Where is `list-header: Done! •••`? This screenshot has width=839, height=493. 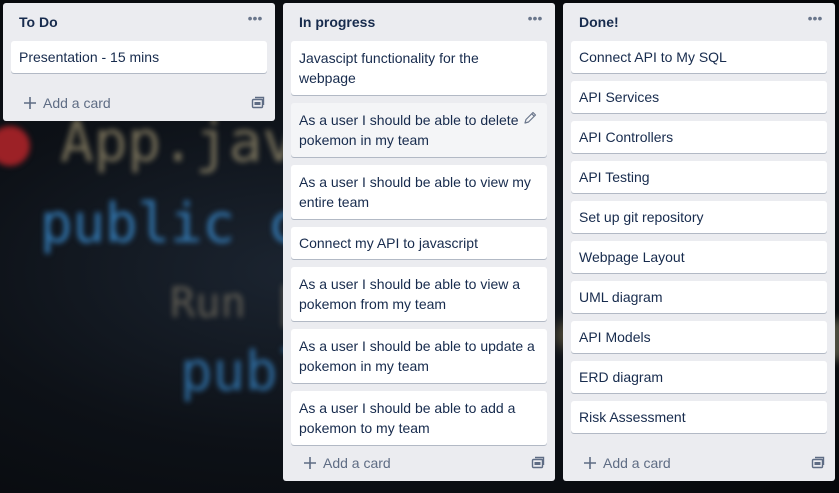
list-header: Done! ••• is located at coordinates (699, 22).